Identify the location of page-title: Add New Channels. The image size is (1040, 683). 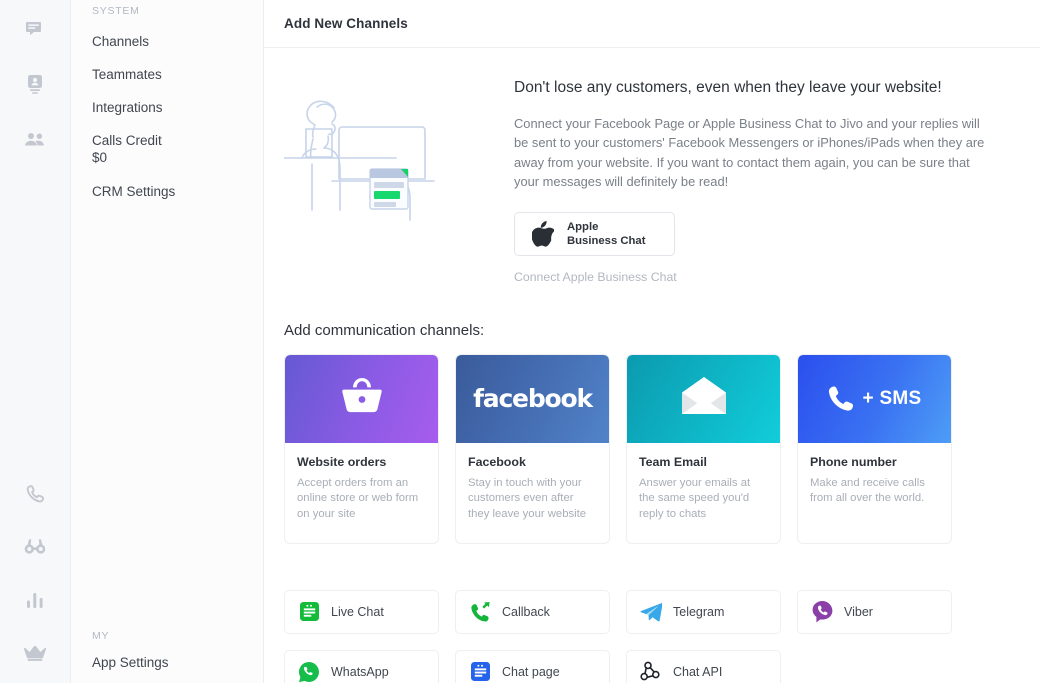
(346, 23).